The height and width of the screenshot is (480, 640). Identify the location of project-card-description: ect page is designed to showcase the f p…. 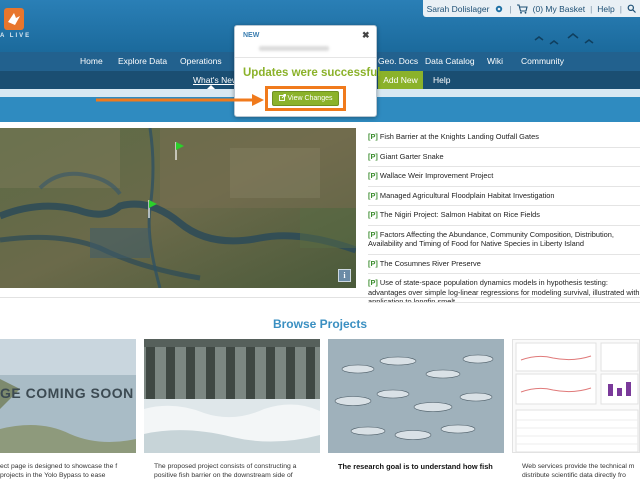
(59, 471).